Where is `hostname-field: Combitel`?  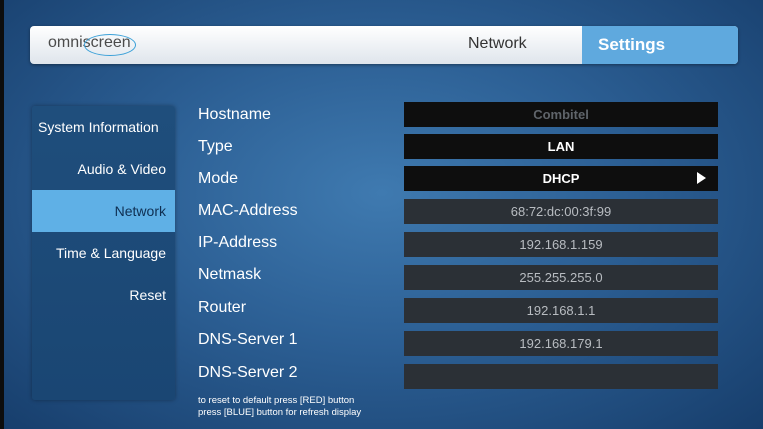 hostname-field: Combitel is located at coordinates (561, 114).